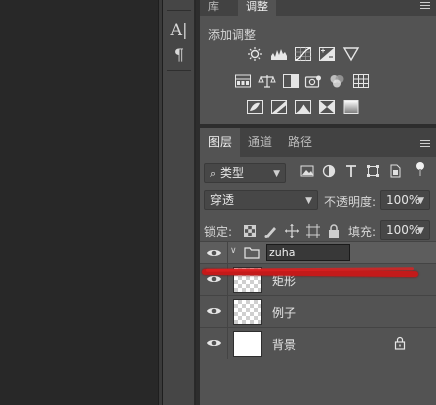 This screenshot has width=436, height=405. What do you see at coordinates (218, 232) in the screenshot?
I see `lock-label: 锁定:` at bounding box center [218, 232].